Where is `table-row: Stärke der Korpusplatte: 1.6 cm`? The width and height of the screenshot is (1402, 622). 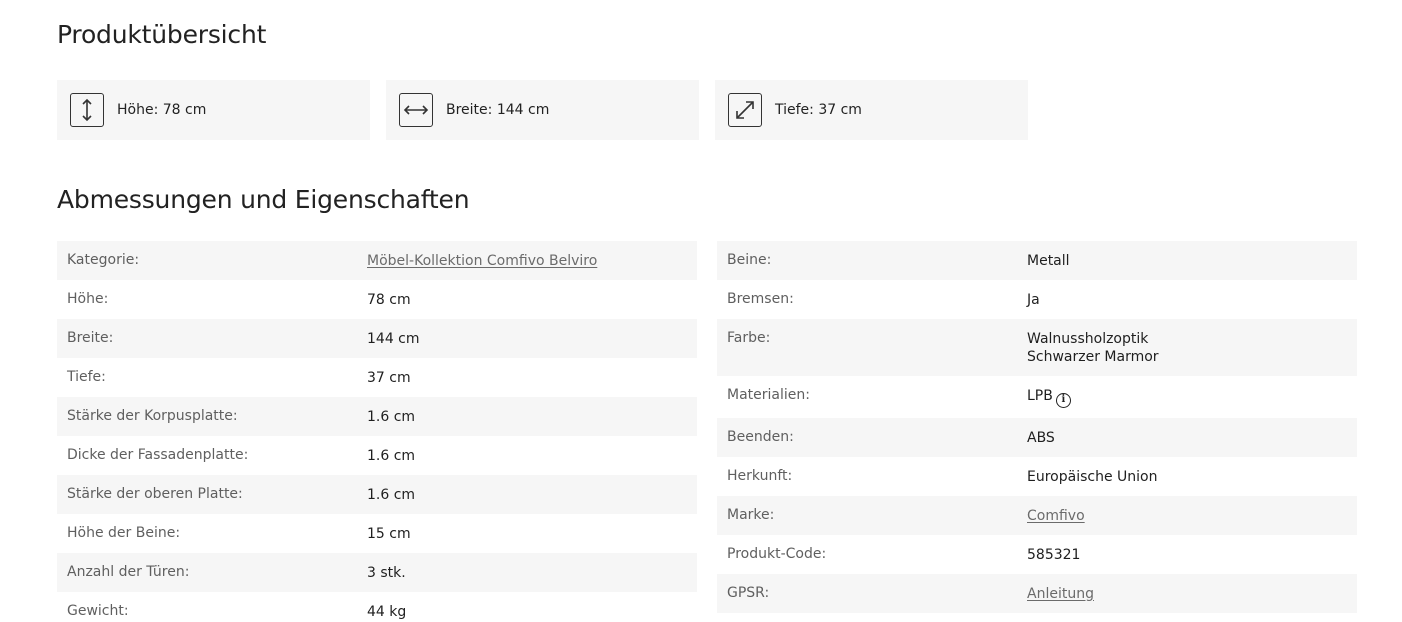
table-row: Stärke der Korpusplatte: 1.6 cm is located at coordinates (377, 416).